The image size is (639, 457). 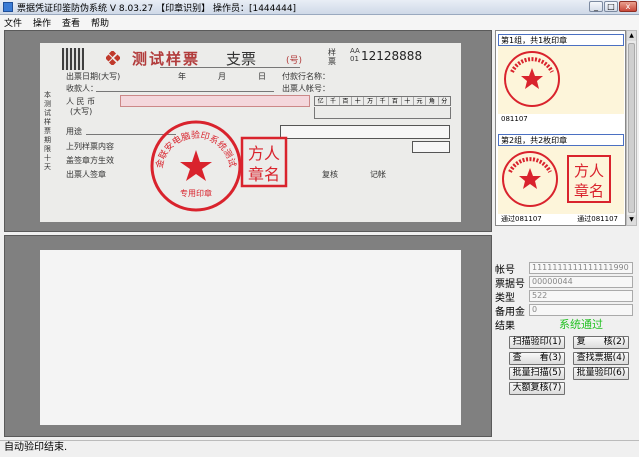 I want to click on serial-number: 12128888, so click(x=392, y=56).